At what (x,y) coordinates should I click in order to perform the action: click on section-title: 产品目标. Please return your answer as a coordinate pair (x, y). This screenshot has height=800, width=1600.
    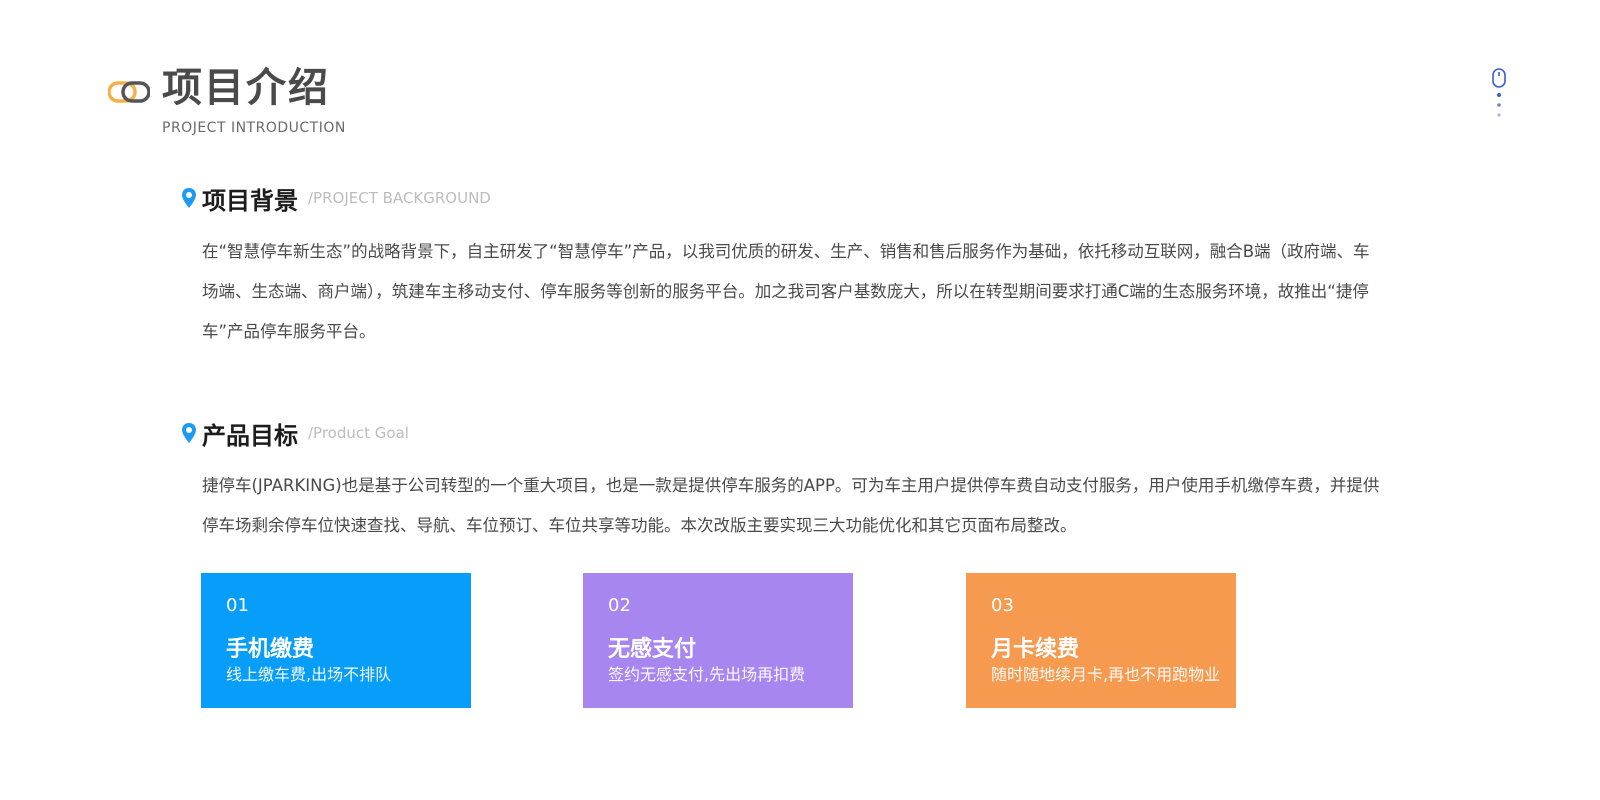
    Looking at the image, I should click on (250, 435).